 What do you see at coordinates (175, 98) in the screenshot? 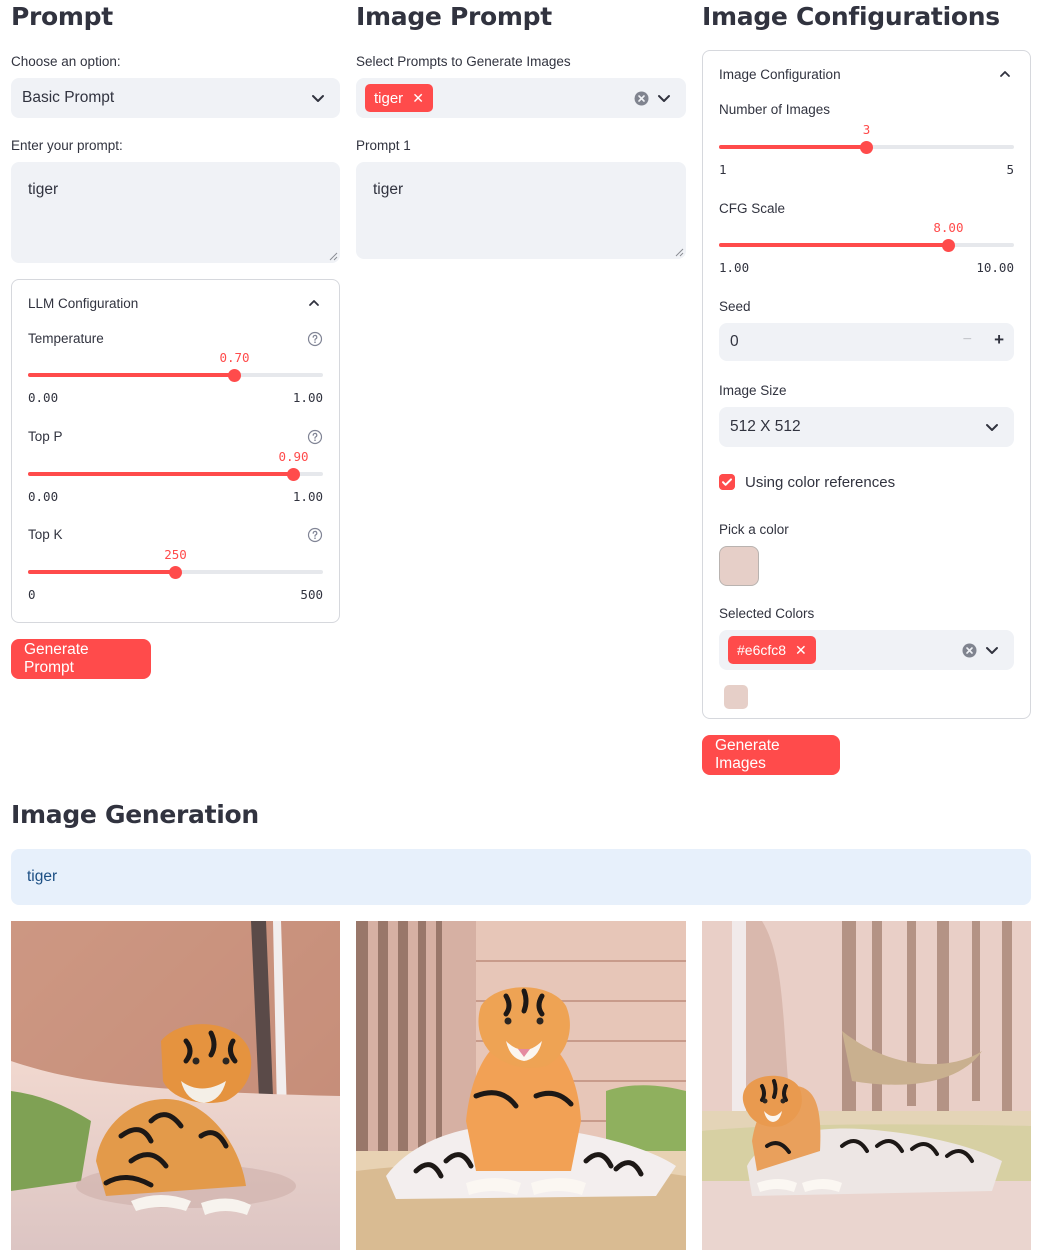
I see `choose-option-select: Basic Prompt` at bounding box center [175, 98].